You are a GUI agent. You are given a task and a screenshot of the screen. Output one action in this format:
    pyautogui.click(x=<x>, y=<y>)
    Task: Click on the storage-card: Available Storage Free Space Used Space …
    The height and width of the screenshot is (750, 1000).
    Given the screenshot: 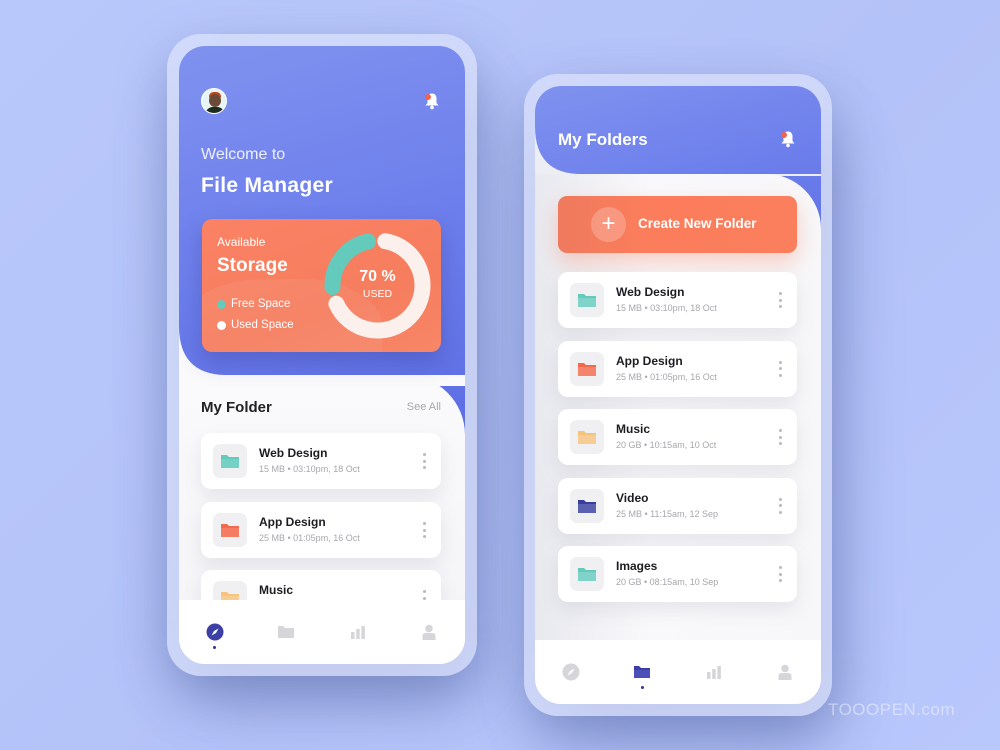 What is the action you would take?
    pyautogui.click(x=321, y=285)
    